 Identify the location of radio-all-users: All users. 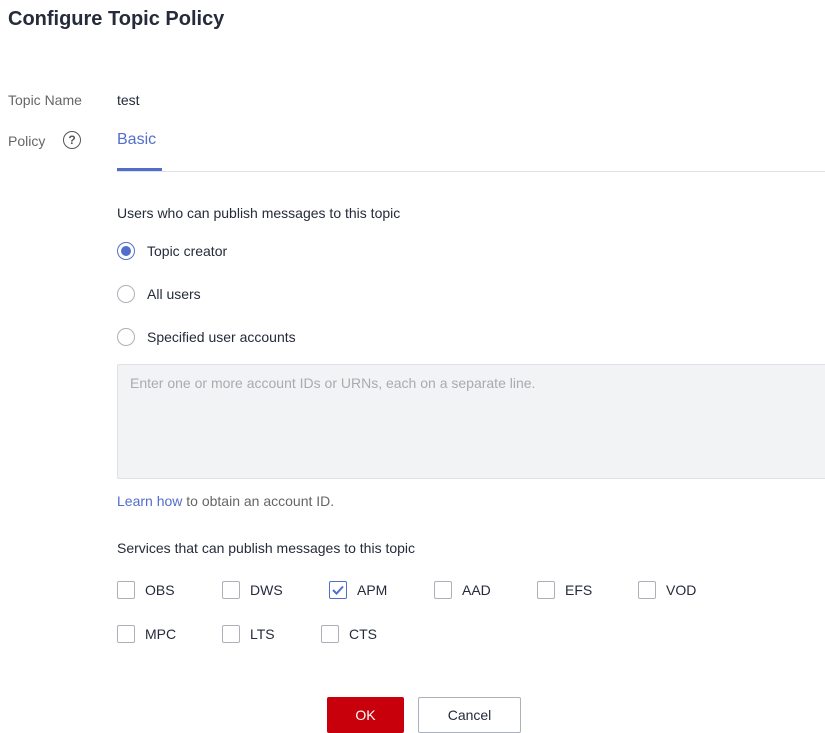
(159, 294).